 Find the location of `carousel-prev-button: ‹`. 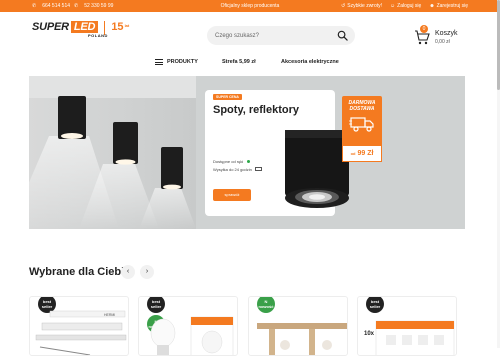

carousel-prev-button: ‹ is located at coordinates (128, 272).